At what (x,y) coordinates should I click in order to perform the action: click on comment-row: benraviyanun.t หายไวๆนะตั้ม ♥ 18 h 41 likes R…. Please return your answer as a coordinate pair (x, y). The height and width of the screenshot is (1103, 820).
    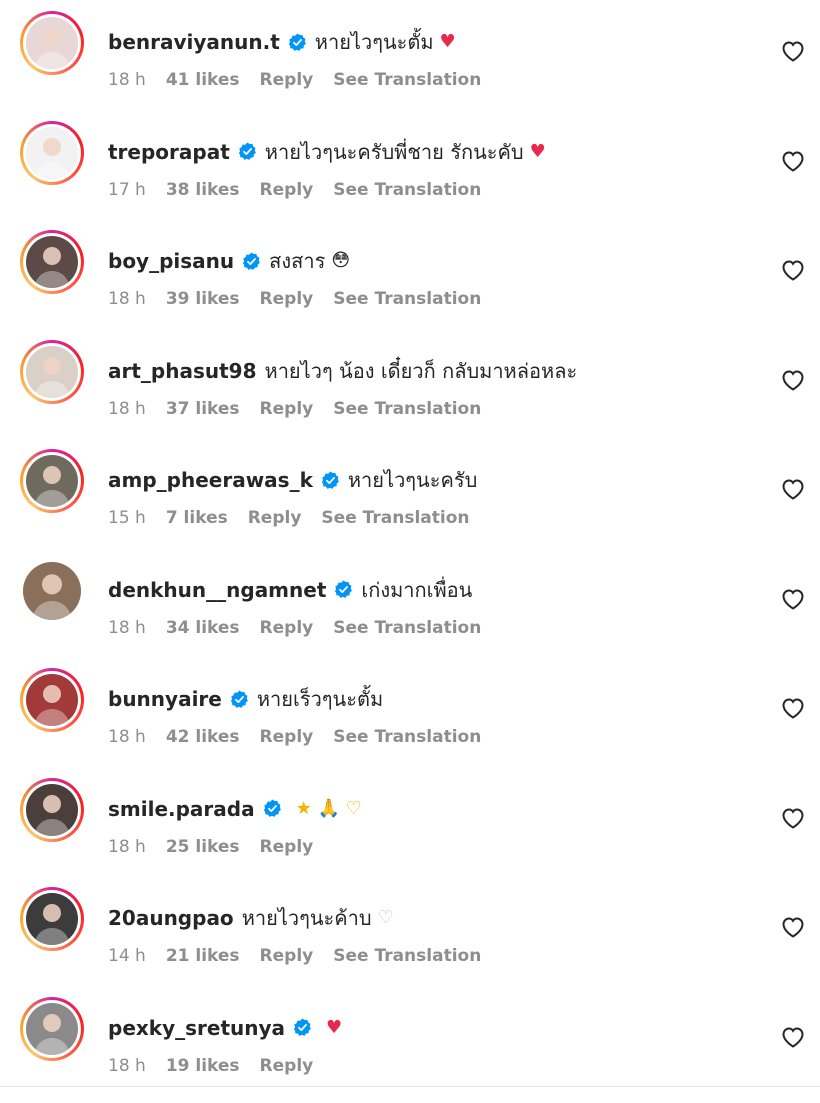
    Looking at the image, I should click on (410, 62).